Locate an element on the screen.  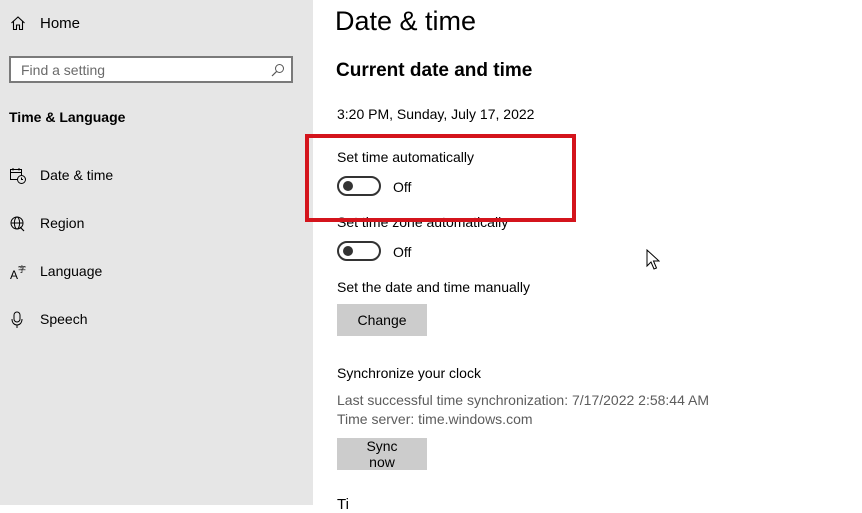
sidebar-item-label: Speech is located at coordinates (64, 319).